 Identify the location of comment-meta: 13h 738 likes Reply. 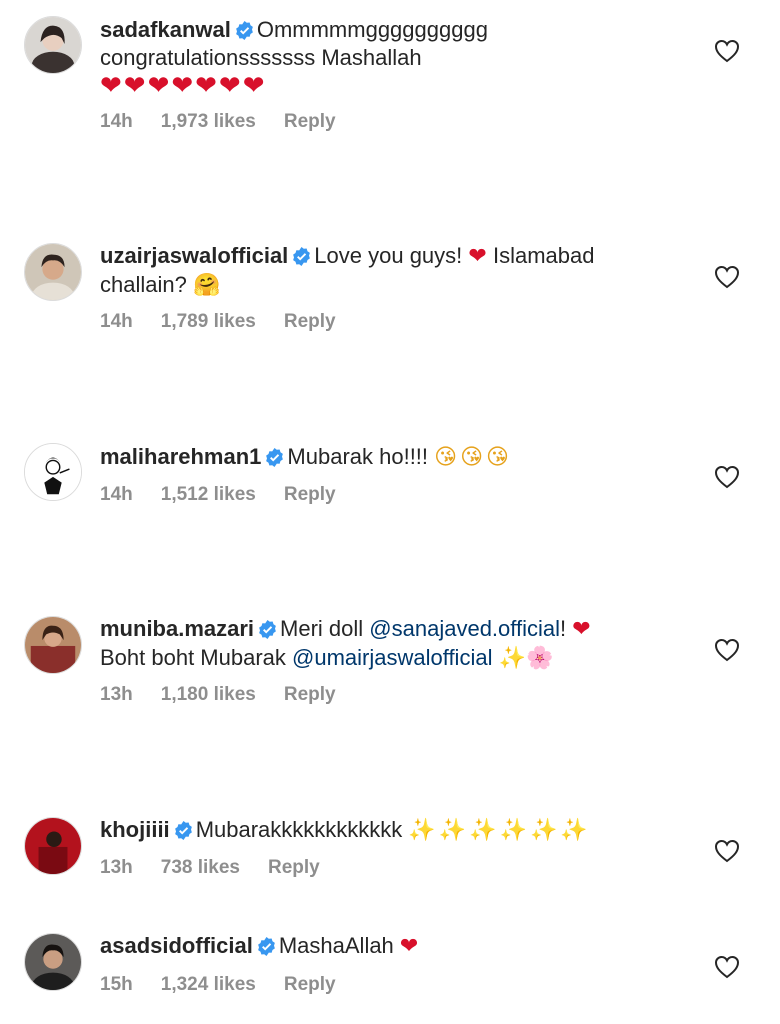
(224, 868).